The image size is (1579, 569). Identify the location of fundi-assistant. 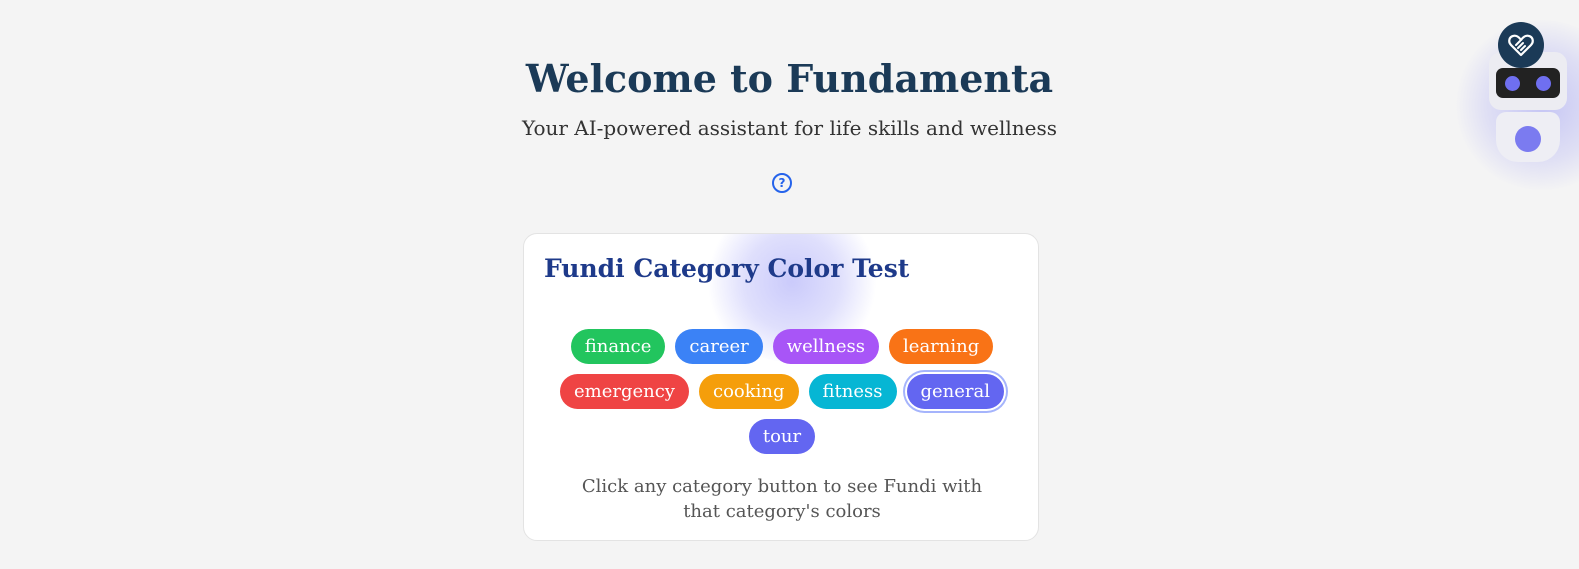
(1532, 95).